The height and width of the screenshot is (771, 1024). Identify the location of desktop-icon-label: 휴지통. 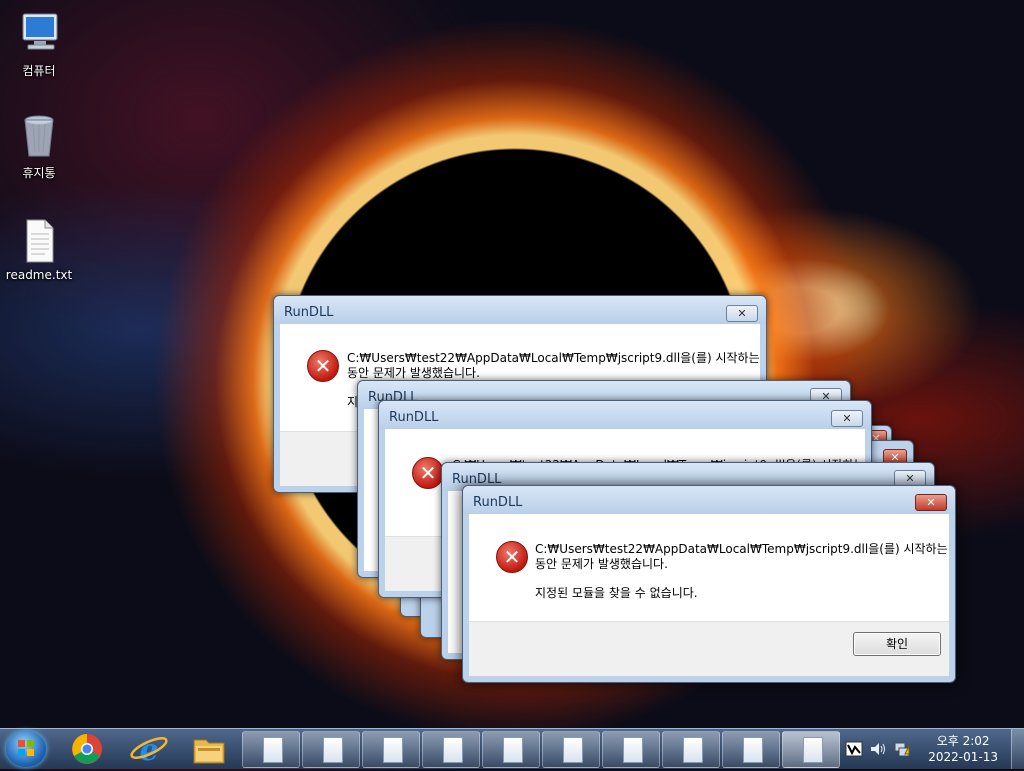
(39, 173).